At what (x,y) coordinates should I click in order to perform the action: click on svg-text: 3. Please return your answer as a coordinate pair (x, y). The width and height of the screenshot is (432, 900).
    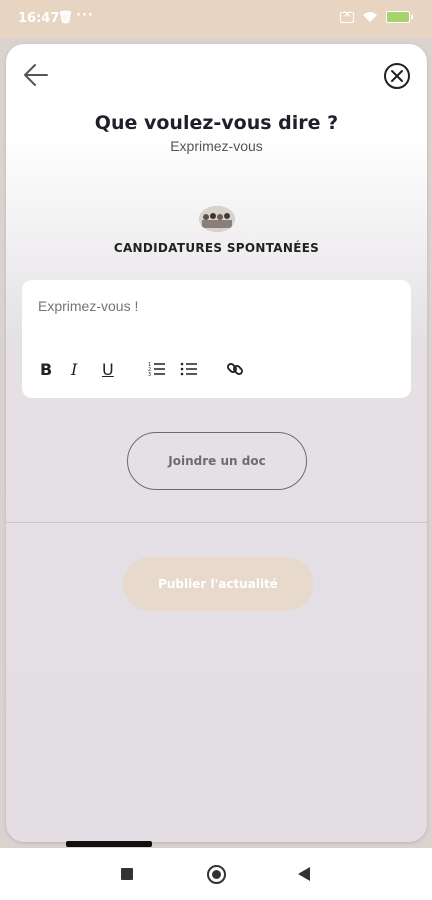
    Looking at the image, I should click on (149, 375).